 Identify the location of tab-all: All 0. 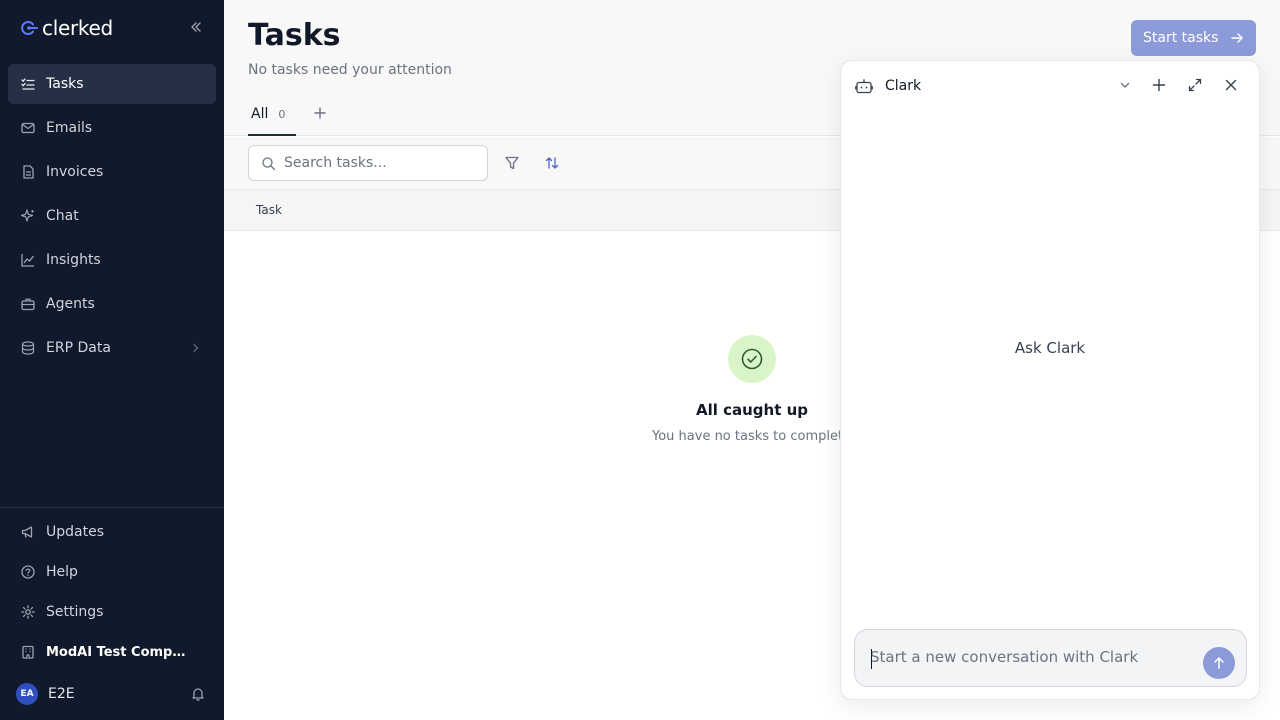
(272, 117).